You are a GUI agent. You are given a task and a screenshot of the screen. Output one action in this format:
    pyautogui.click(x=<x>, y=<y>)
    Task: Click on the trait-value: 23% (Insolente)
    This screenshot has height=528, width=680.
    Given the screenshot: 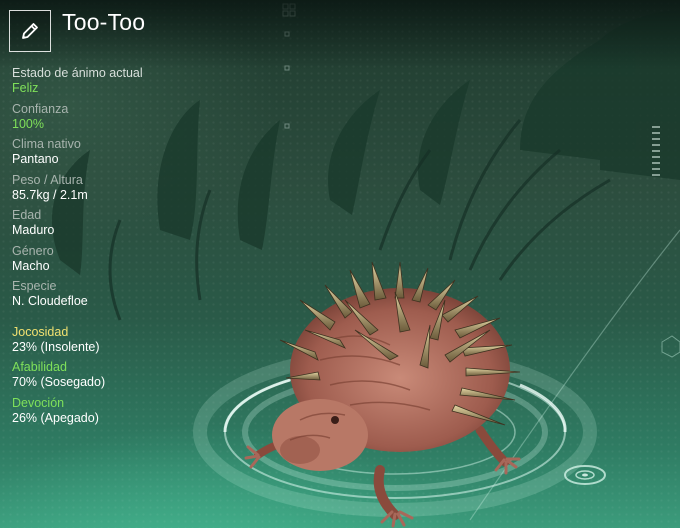 What is the action you would take?
    pyautogui.click(x=56, y=346)
    